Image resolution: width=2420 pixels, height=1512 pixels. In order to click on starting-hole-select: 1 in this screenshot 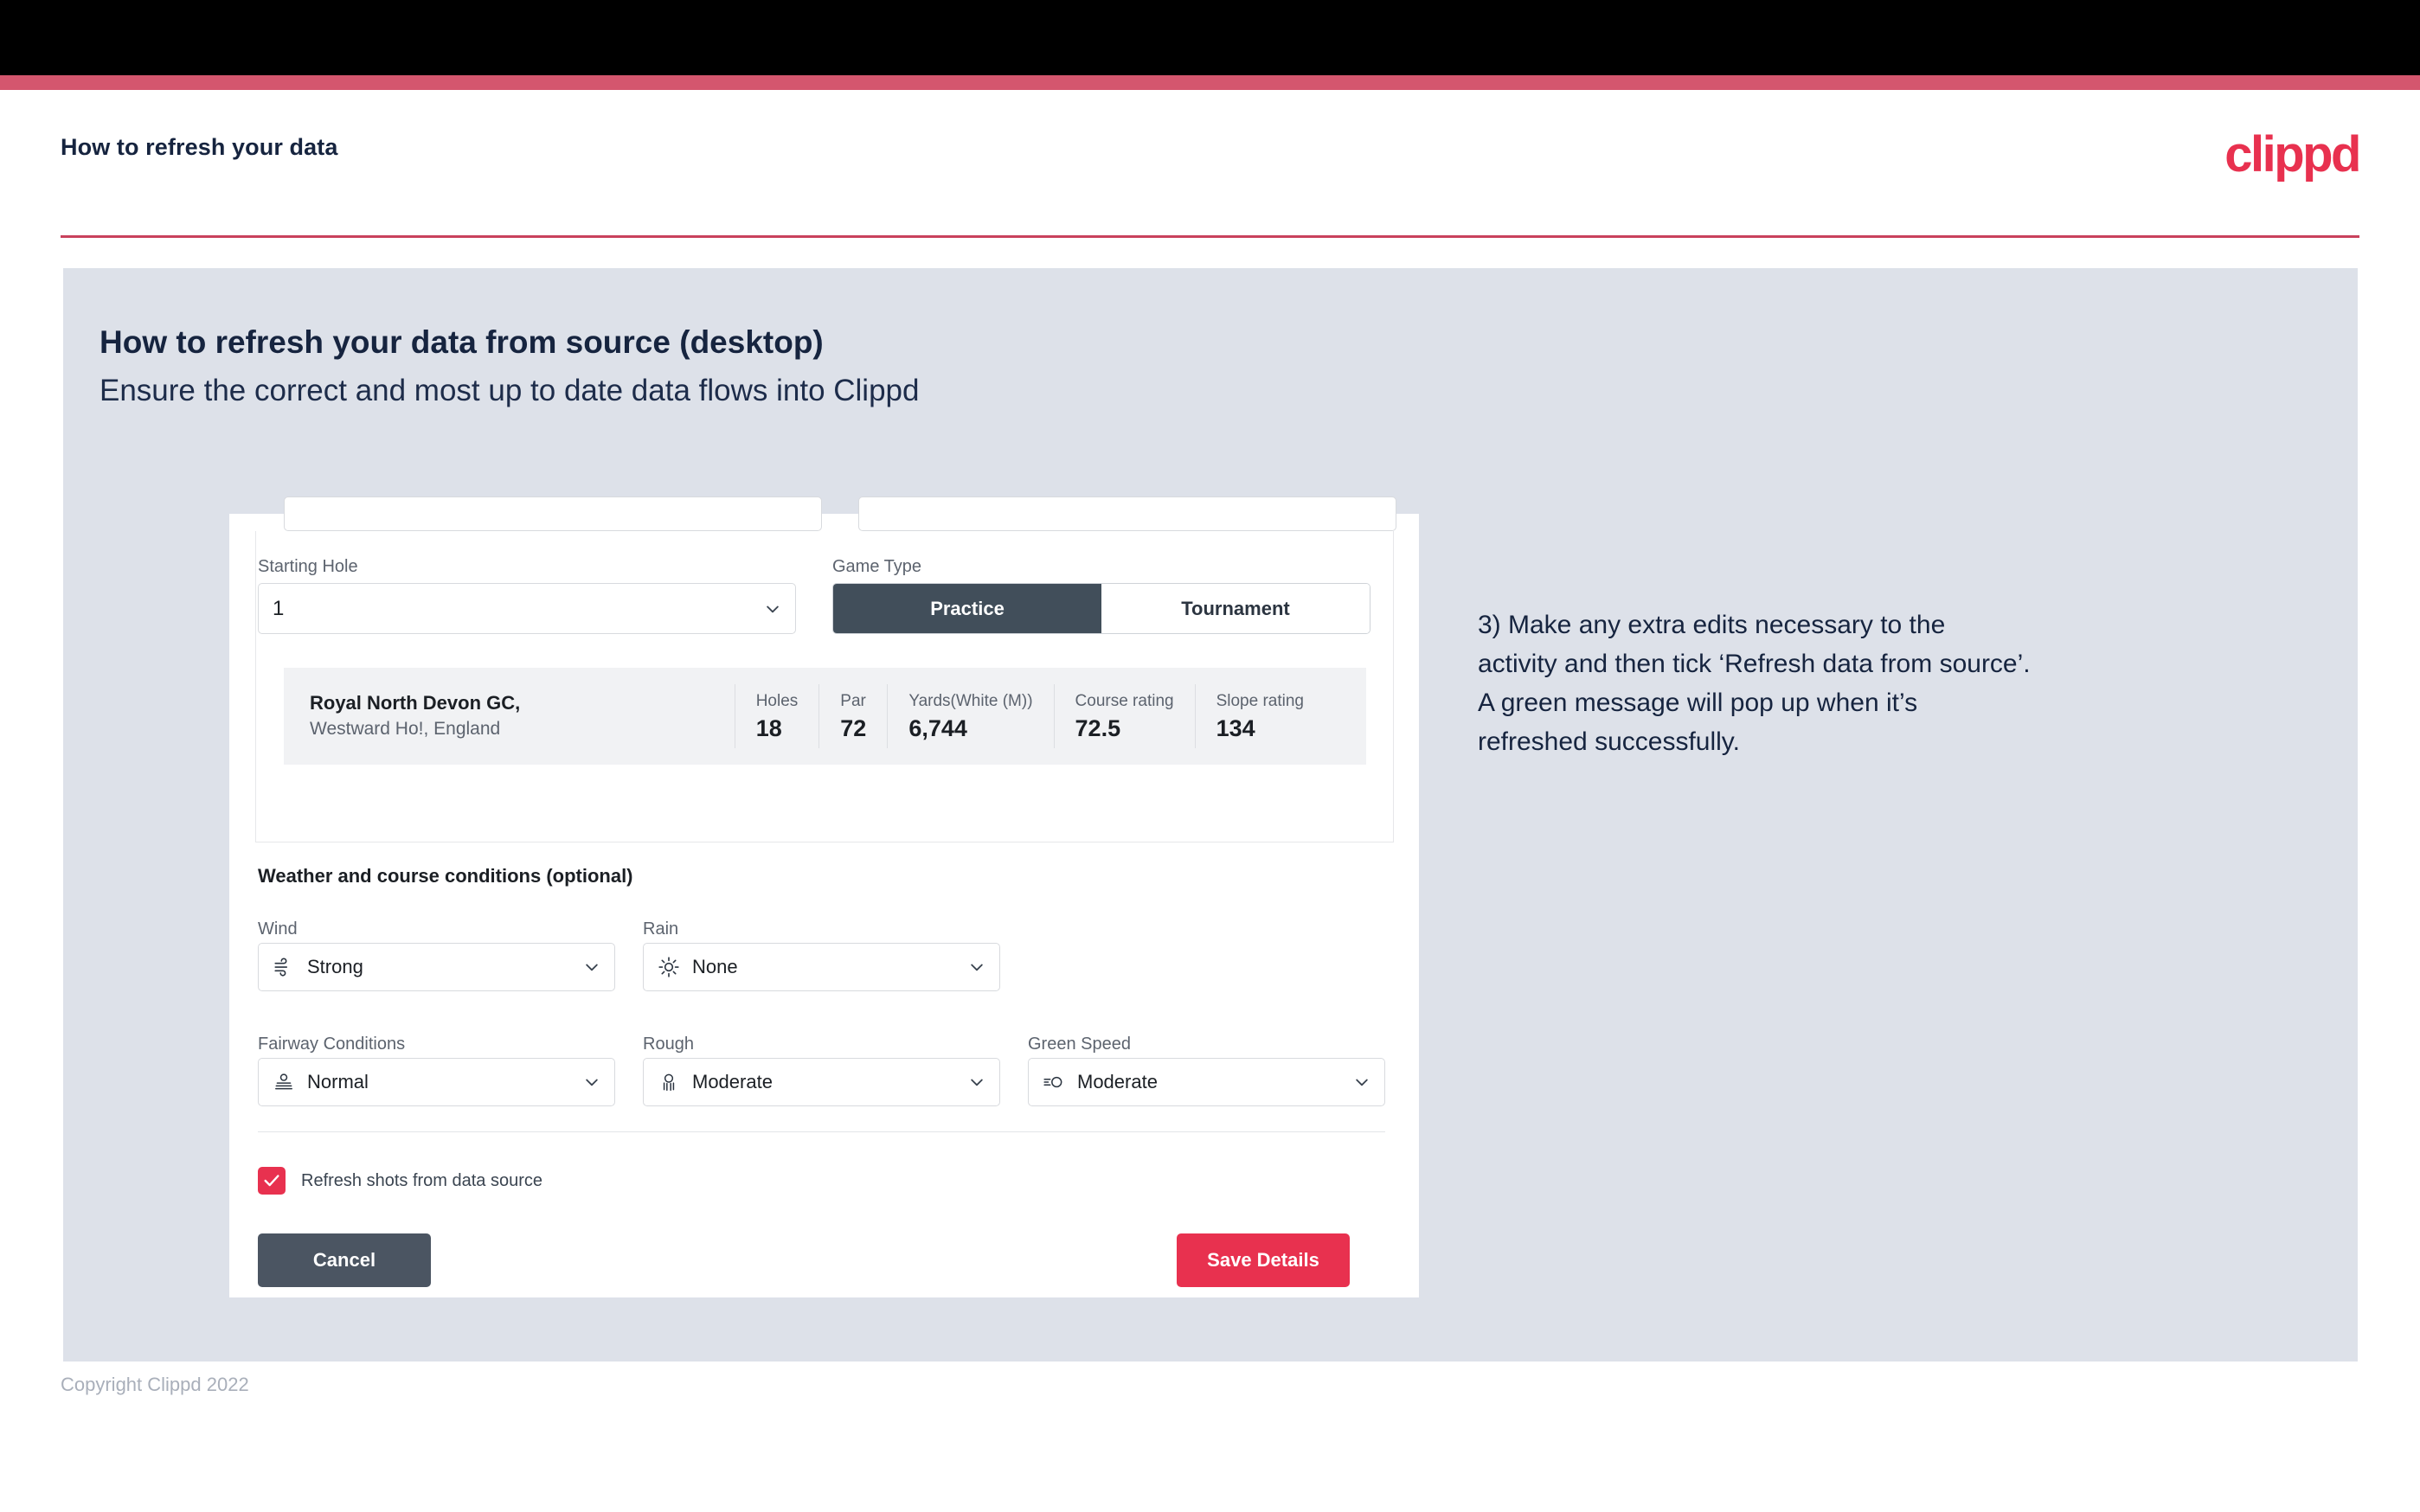, I will do `click(527, 608)`.